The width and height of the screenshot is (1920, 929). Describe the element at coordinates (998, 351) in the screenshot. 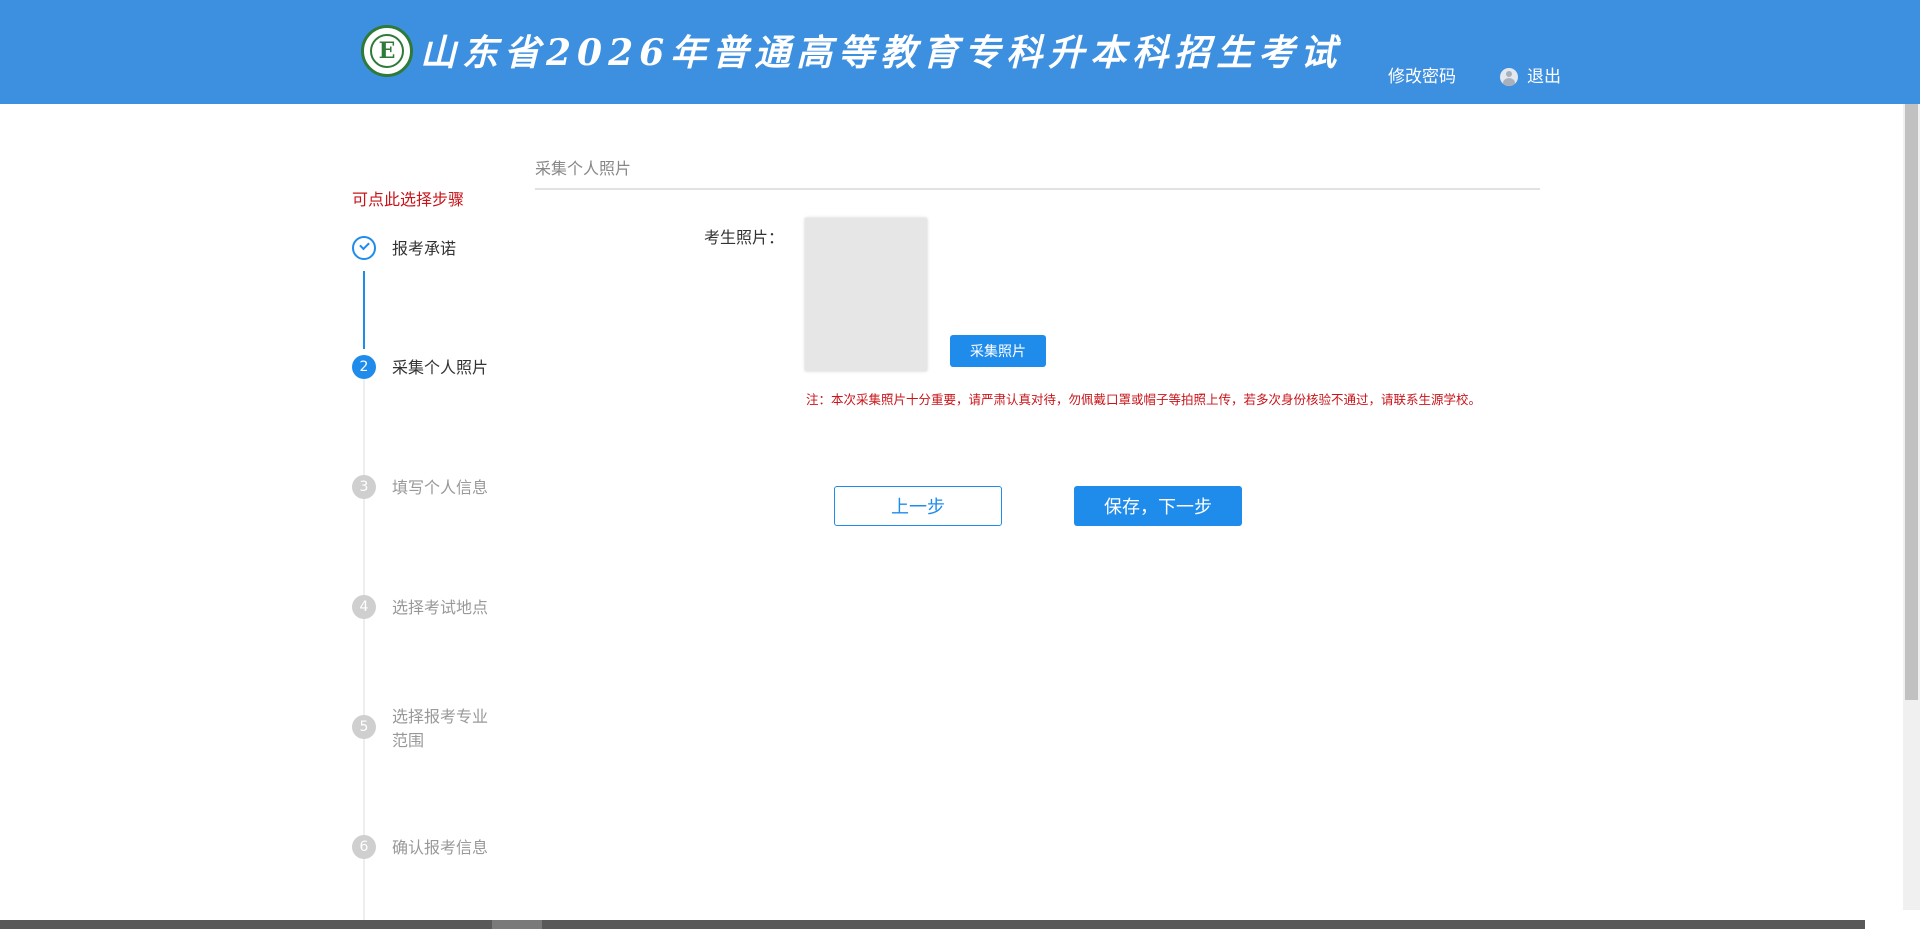

I see `capture-photo-button: 采集照片` at that location.